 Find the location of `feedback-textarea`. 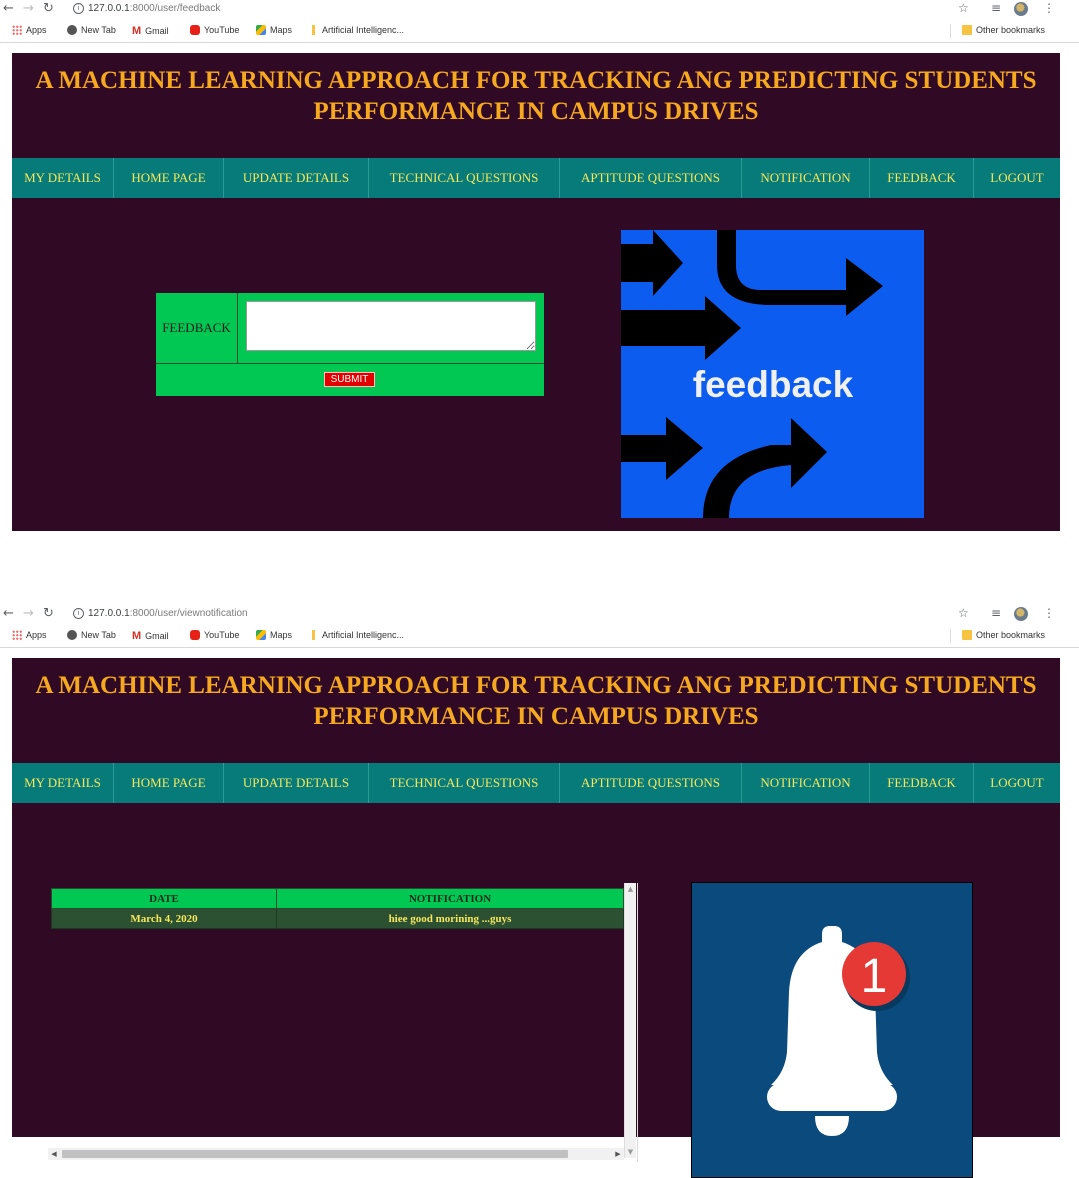

feedback-textarea is located at coordinates (391, 326).